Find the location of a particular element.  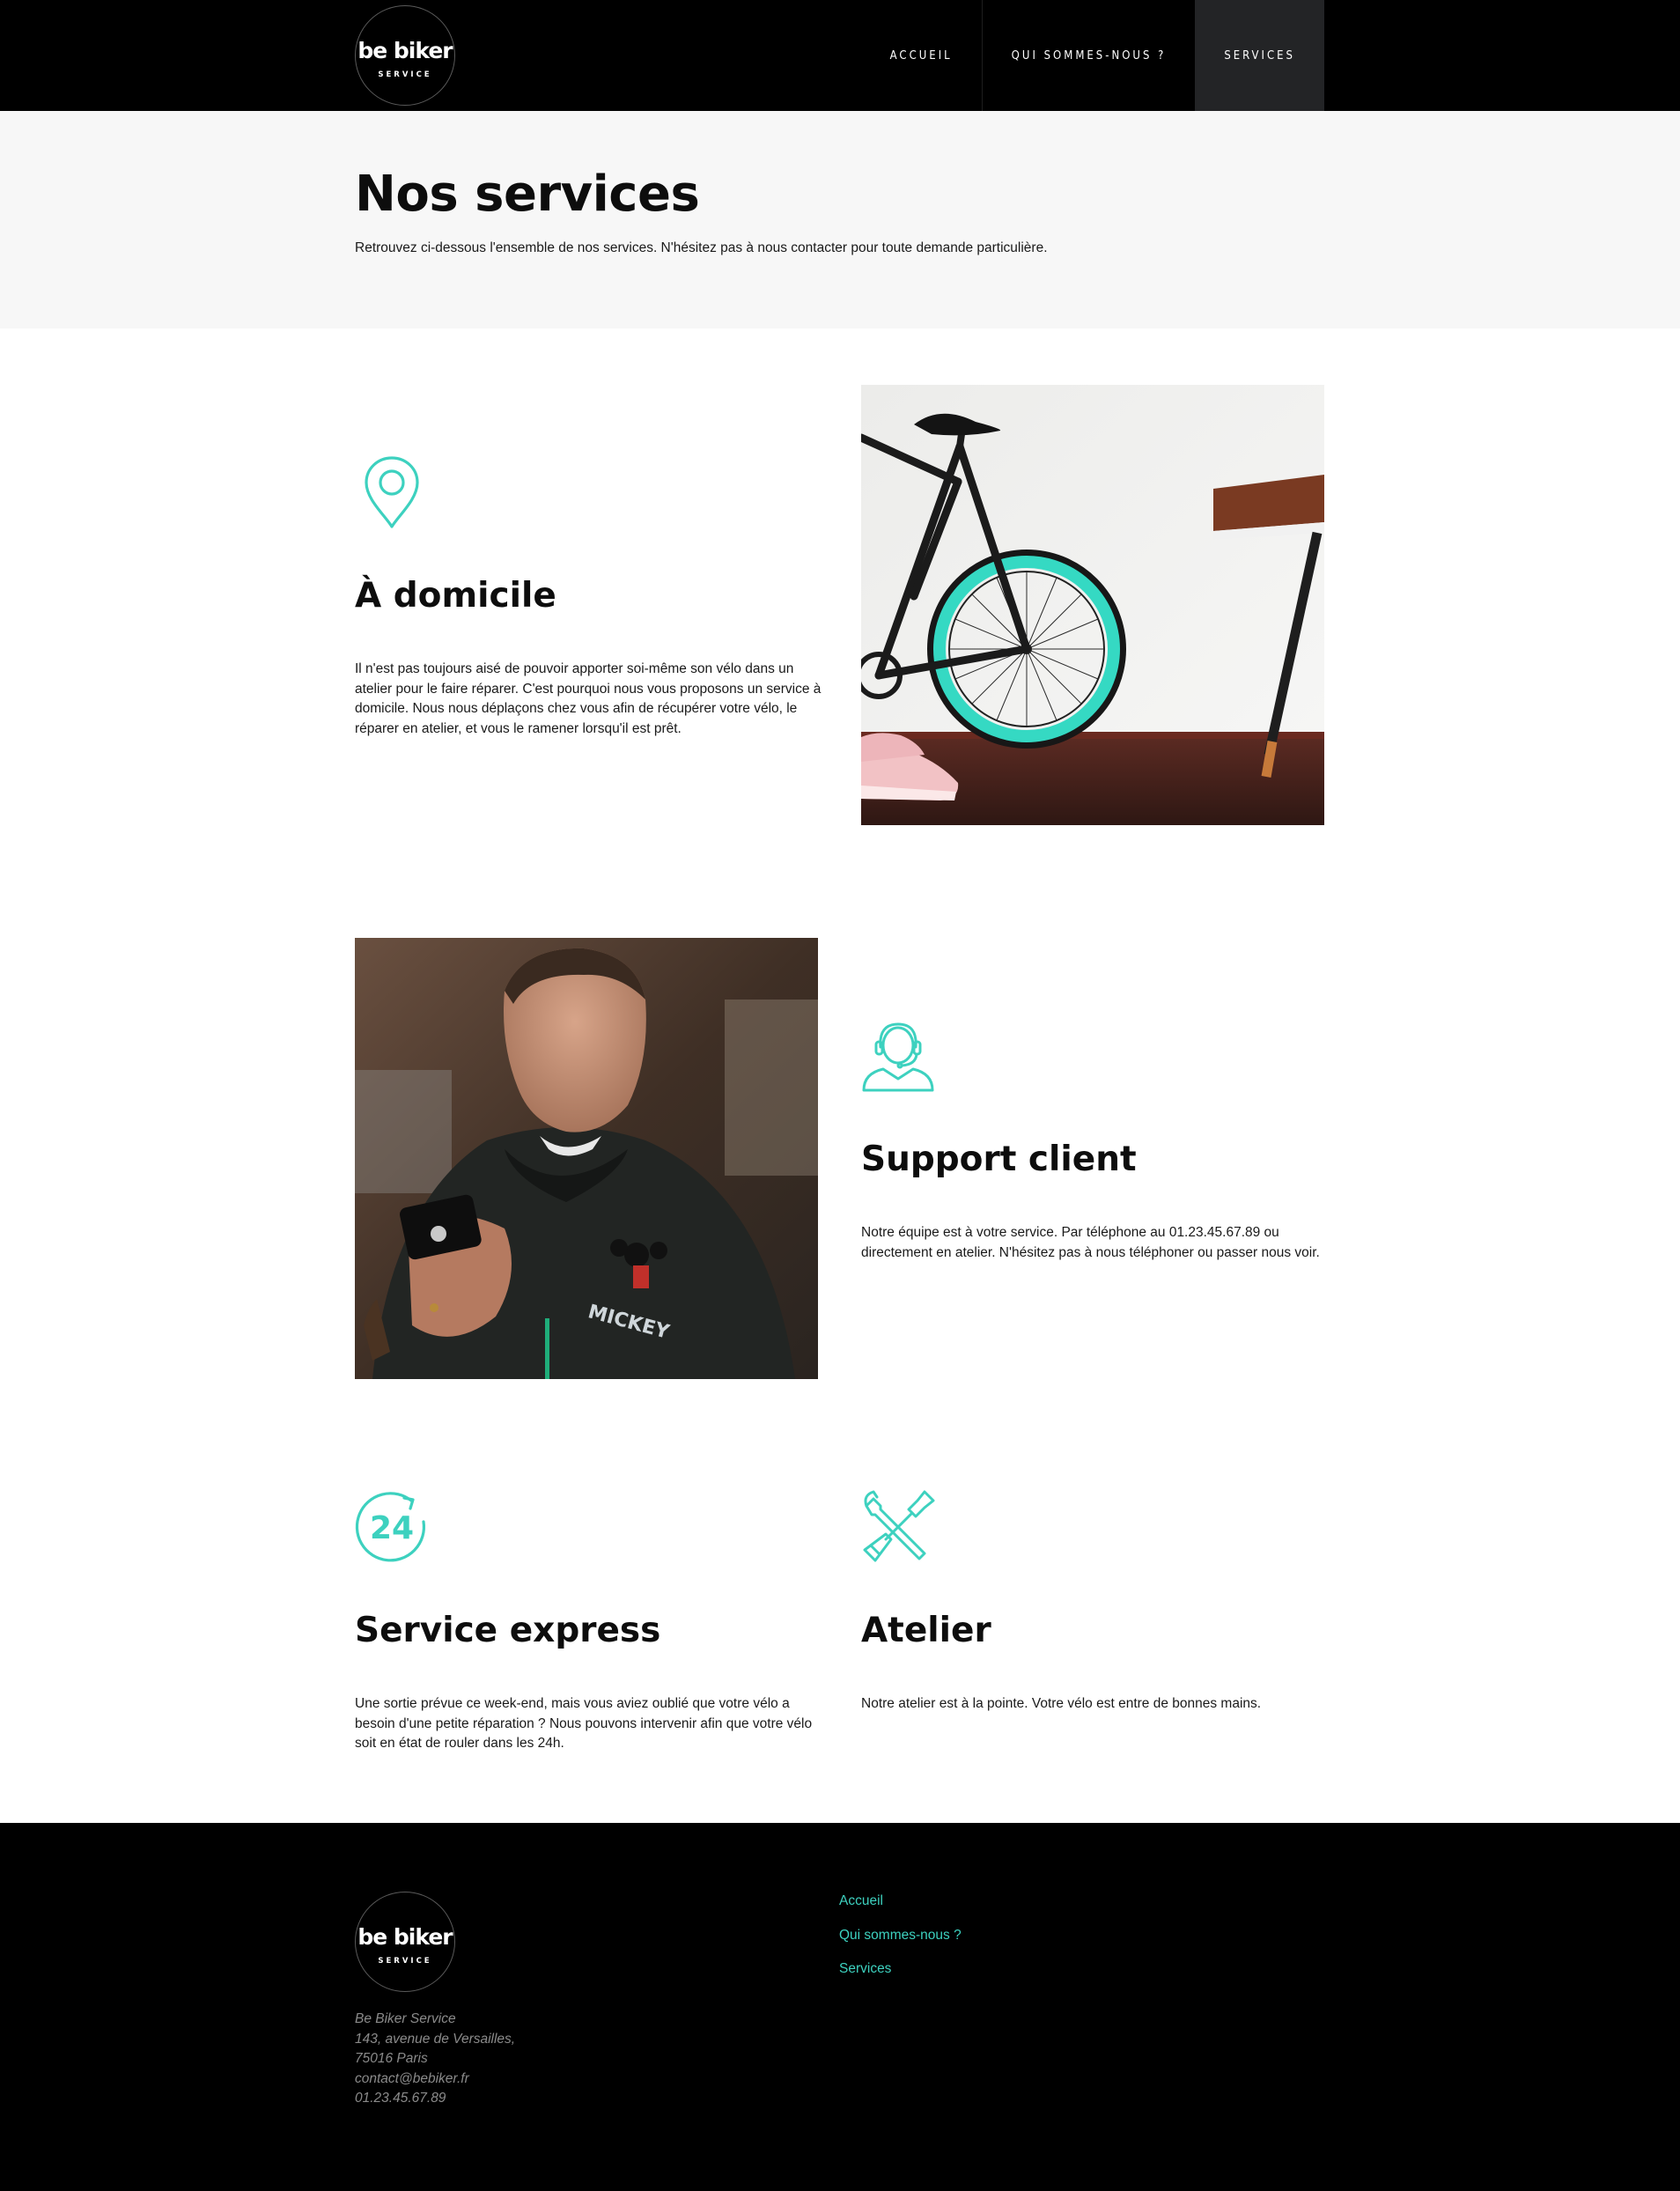

main-nav: ACCUEIL QUI SOMMES-NOUS ? SERVICES is located at coordinates (1092, 55).